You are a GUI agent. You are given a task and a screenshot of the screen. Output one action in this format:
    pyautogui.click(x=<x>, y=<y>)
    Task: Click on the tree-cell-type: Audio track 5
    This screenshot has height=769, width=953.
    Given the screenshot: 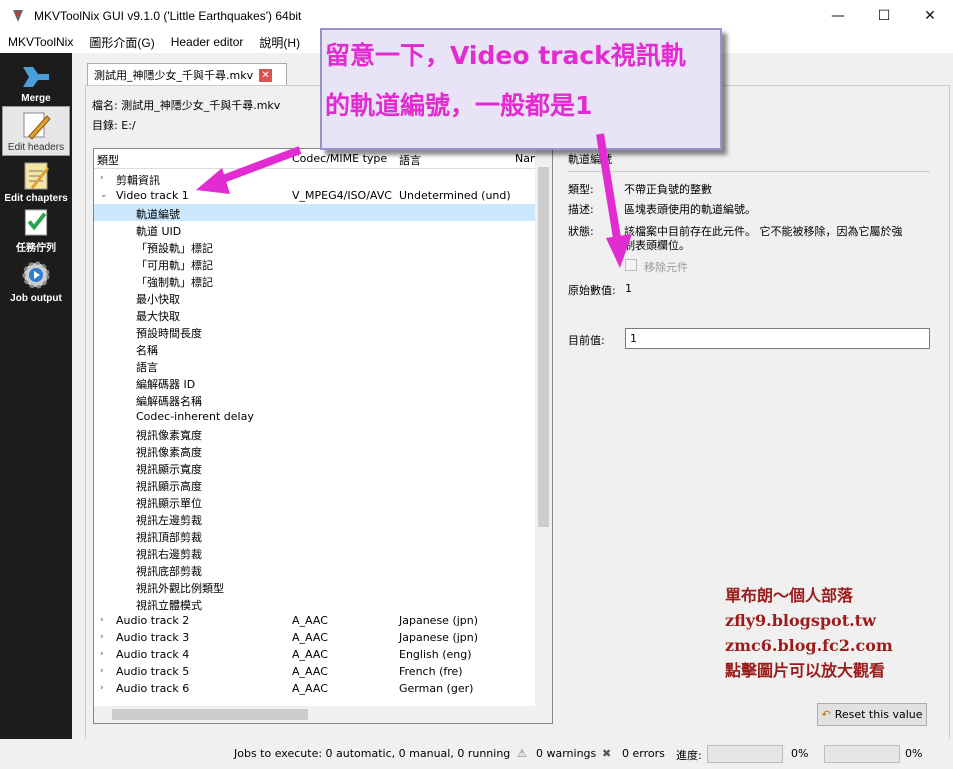 What is the action you would take?
    pyautogui.click(x=153, y=671)
    